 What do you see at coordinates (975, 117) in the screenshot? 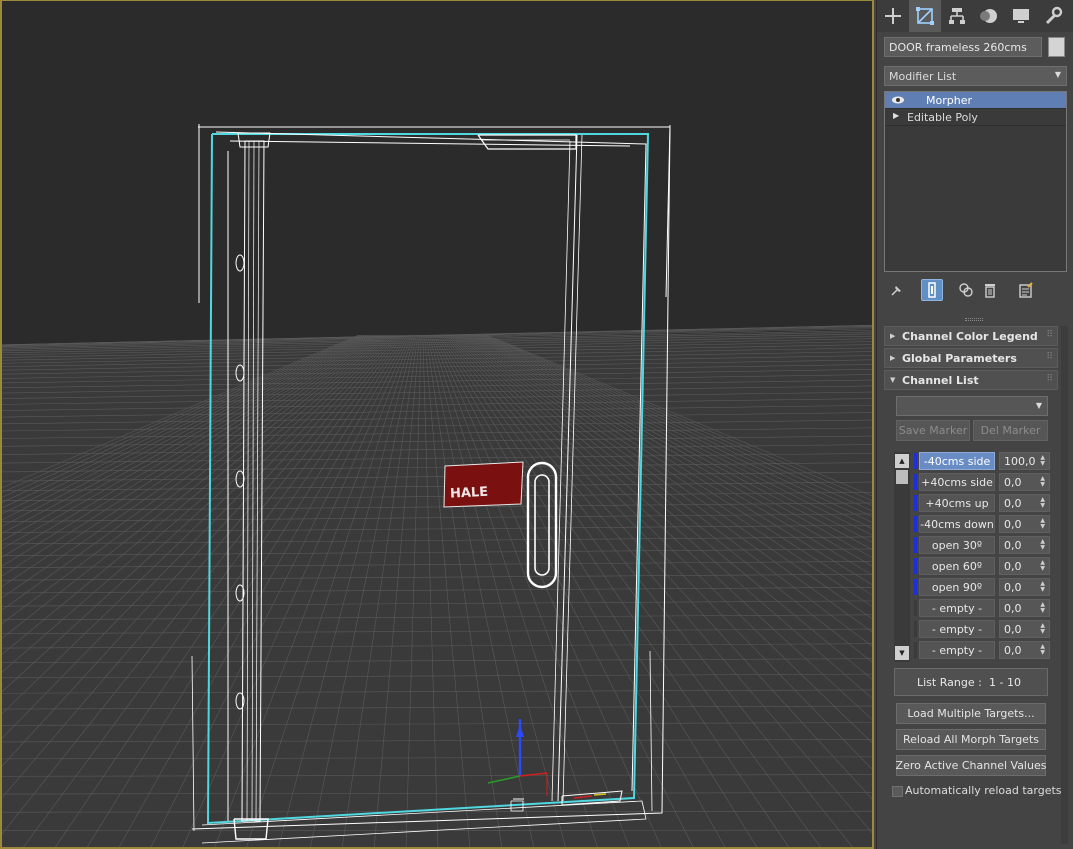
I see `stack-item-editable-poly: ▶ Editable Poly` at bounding box center [975, 117].